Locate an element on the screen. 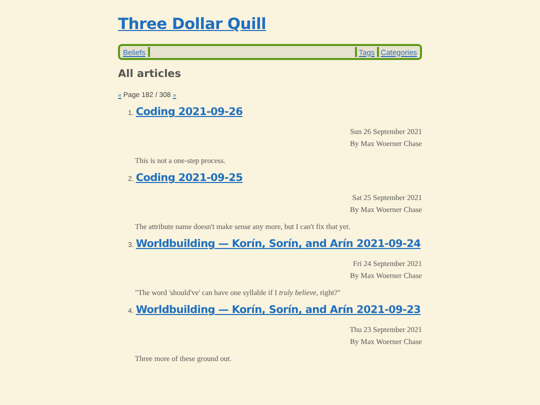 This screenshot has height=405, width=540. page-heading: All articles is located at coordinates (150, 74).